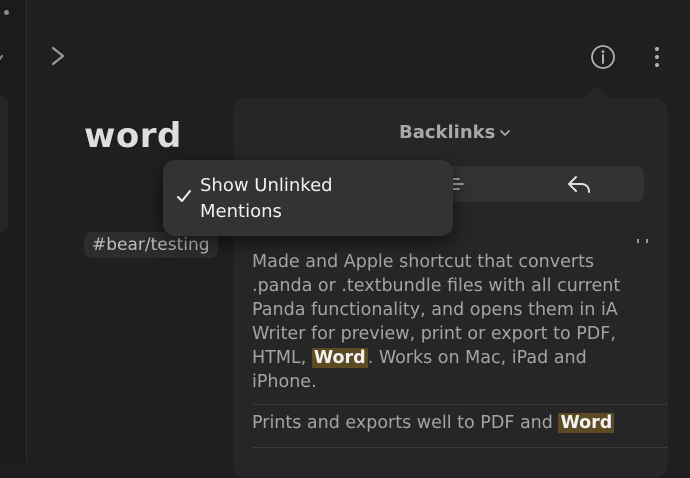 The height and width of the screenshot is (478, 690). What do you see at coordinates (6, 12) in the screenshot?
I see `window-dot` at bounding box center [6, 12].